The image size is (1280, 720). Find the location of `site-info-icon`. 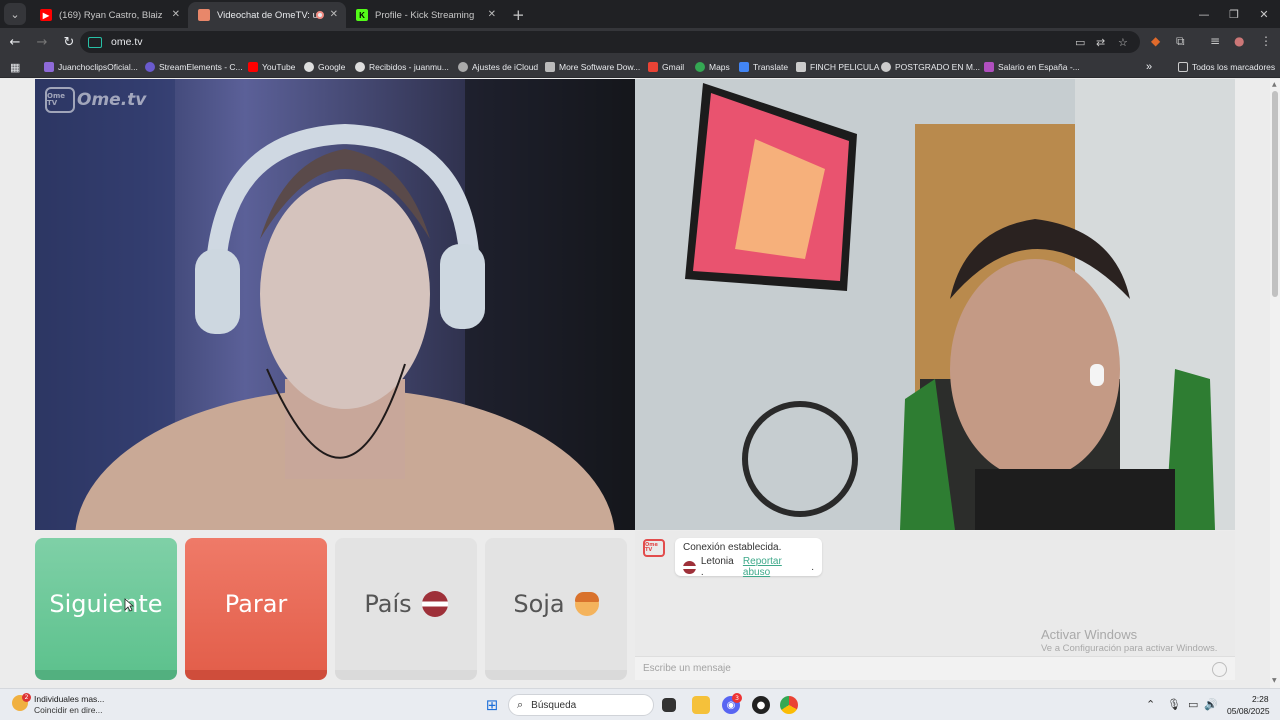

site-info-icon is located at coordinates (95, 42).